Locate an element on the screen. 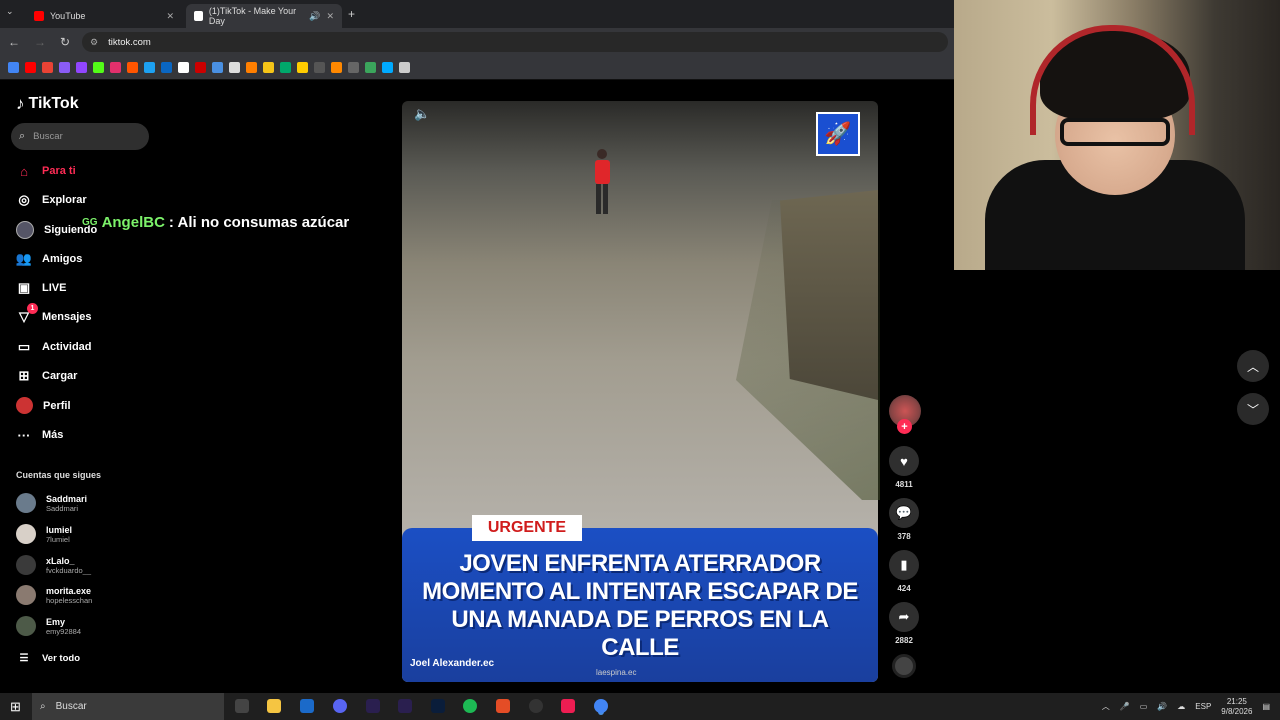 This screenshot has height=720, width=1280. speaker-icon: 🔊 is located at coordinates (314, 16).